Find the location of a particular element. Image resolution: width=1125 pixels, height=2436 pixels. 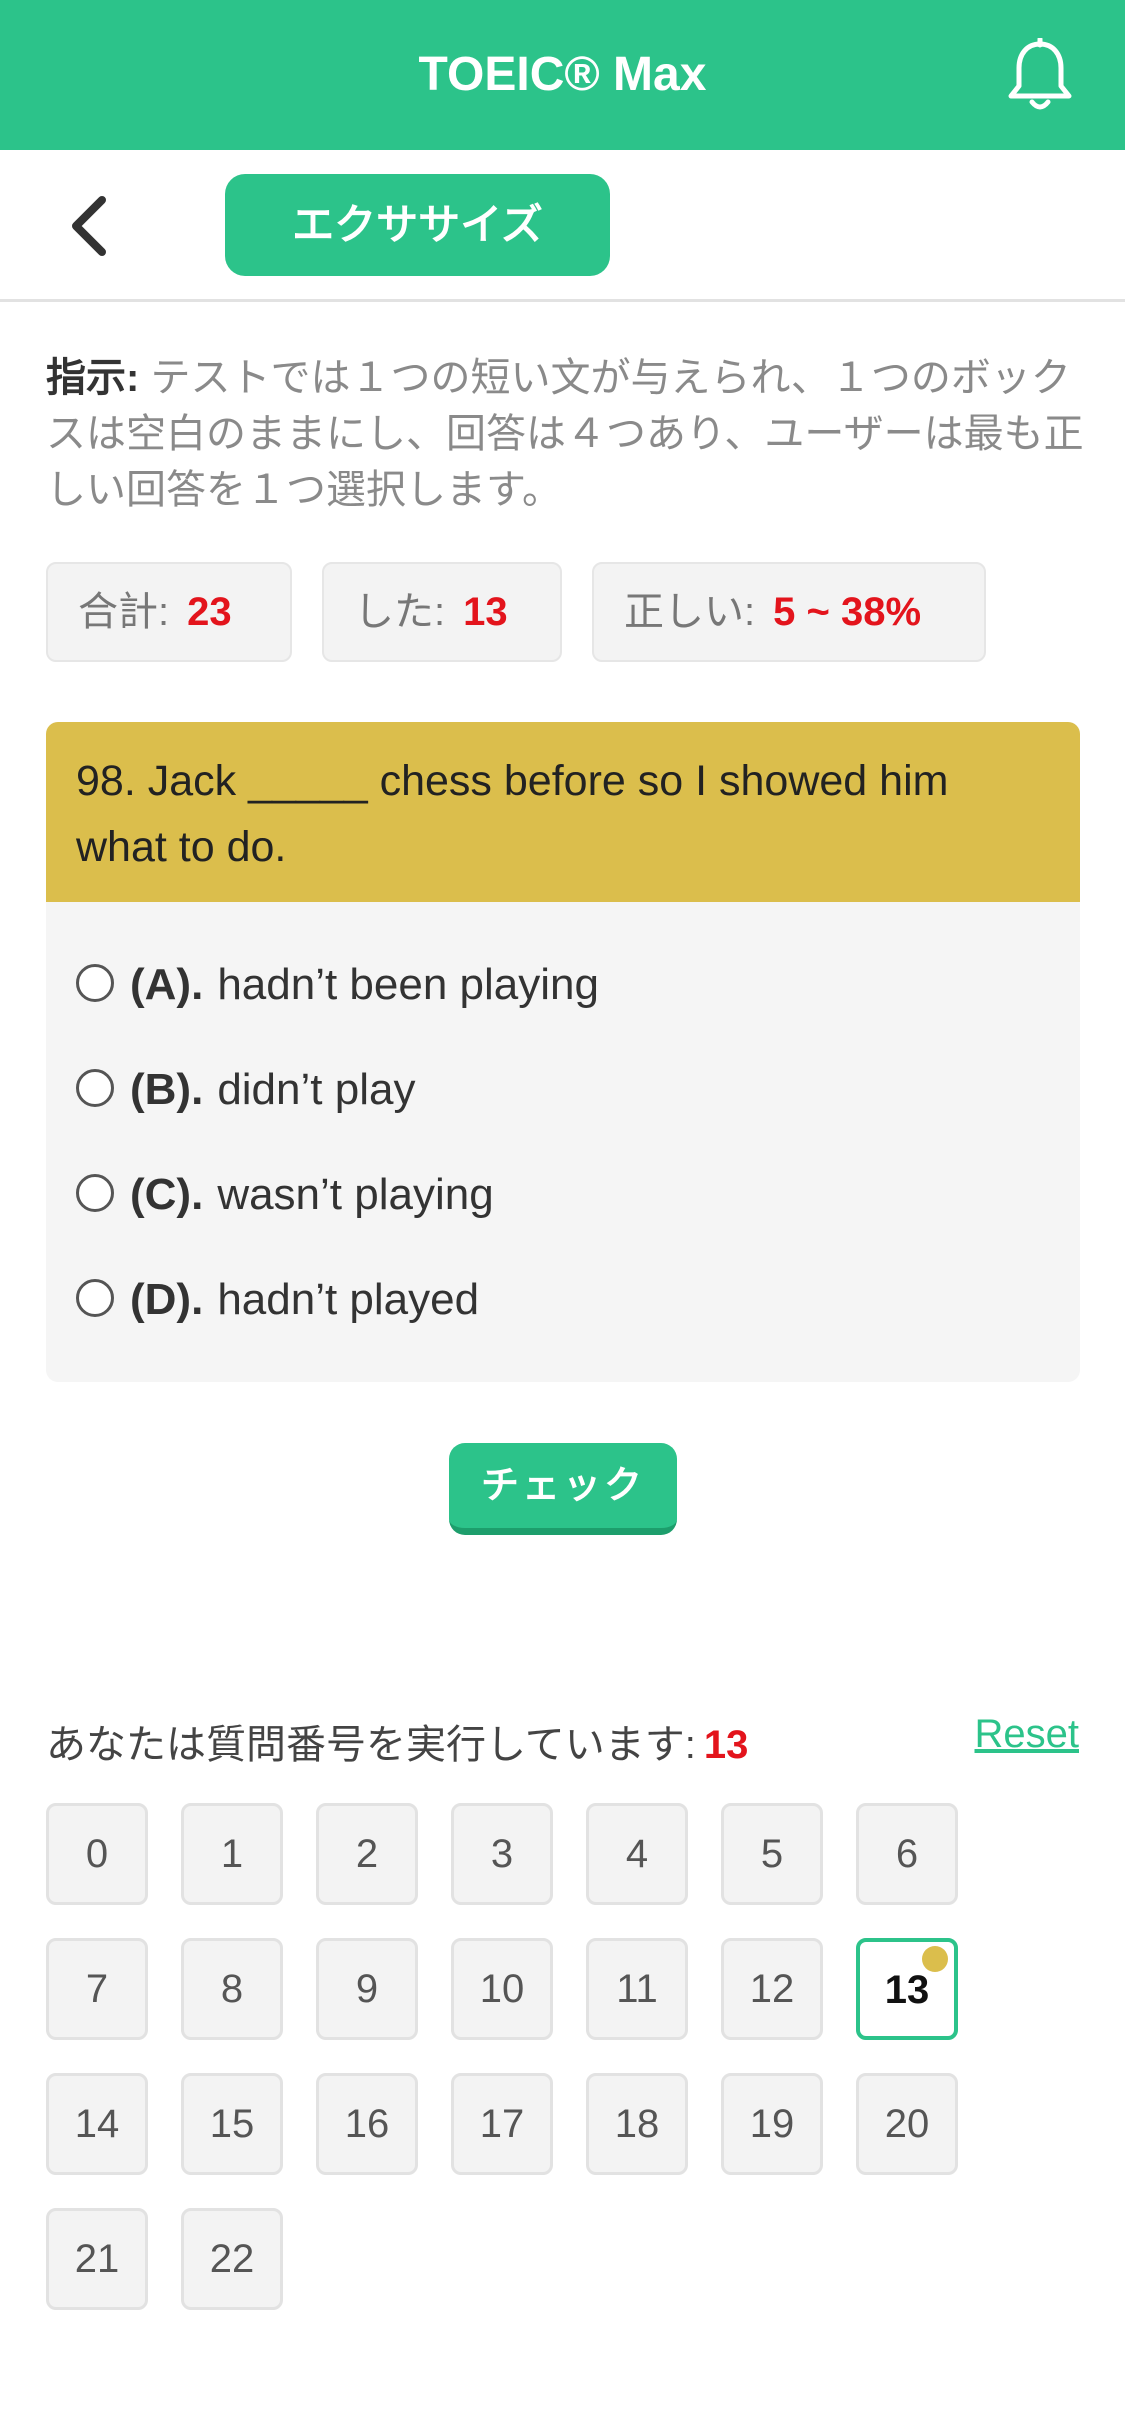

question-number-0: 0 is located at coordinates (97, 1854).